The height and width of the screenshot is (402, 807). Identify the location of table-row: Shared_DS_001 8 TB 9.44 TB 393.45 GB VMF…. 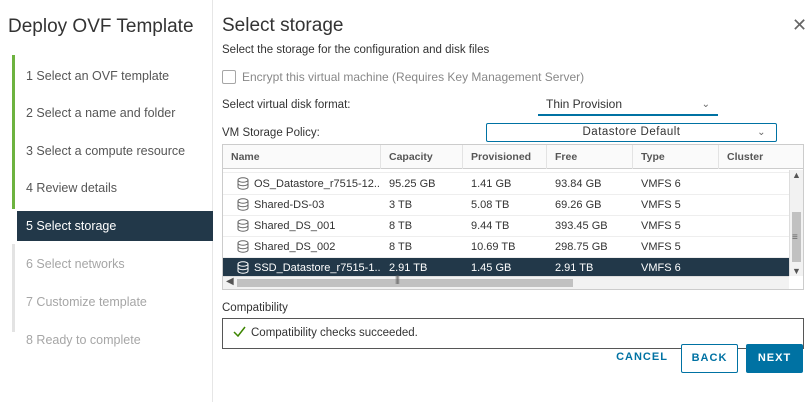
(506, 226).